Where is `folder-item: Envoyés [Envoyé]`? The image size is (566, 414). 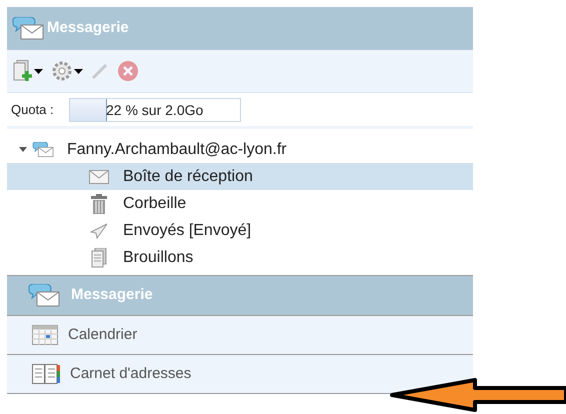
folder-item: Envoyés [Envoyé] is located at coordinates (240, 230).